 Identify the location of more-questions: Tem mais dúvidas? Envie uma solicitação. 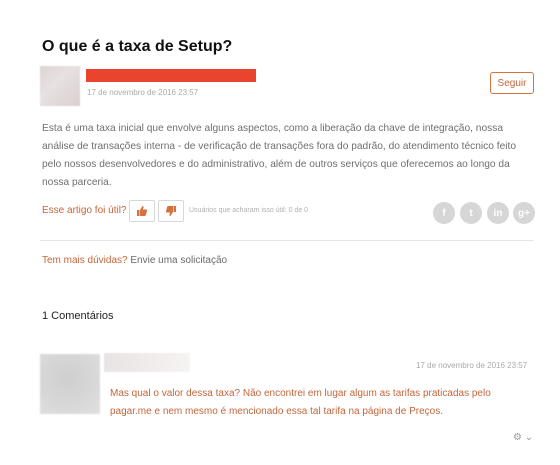
(134, 260).